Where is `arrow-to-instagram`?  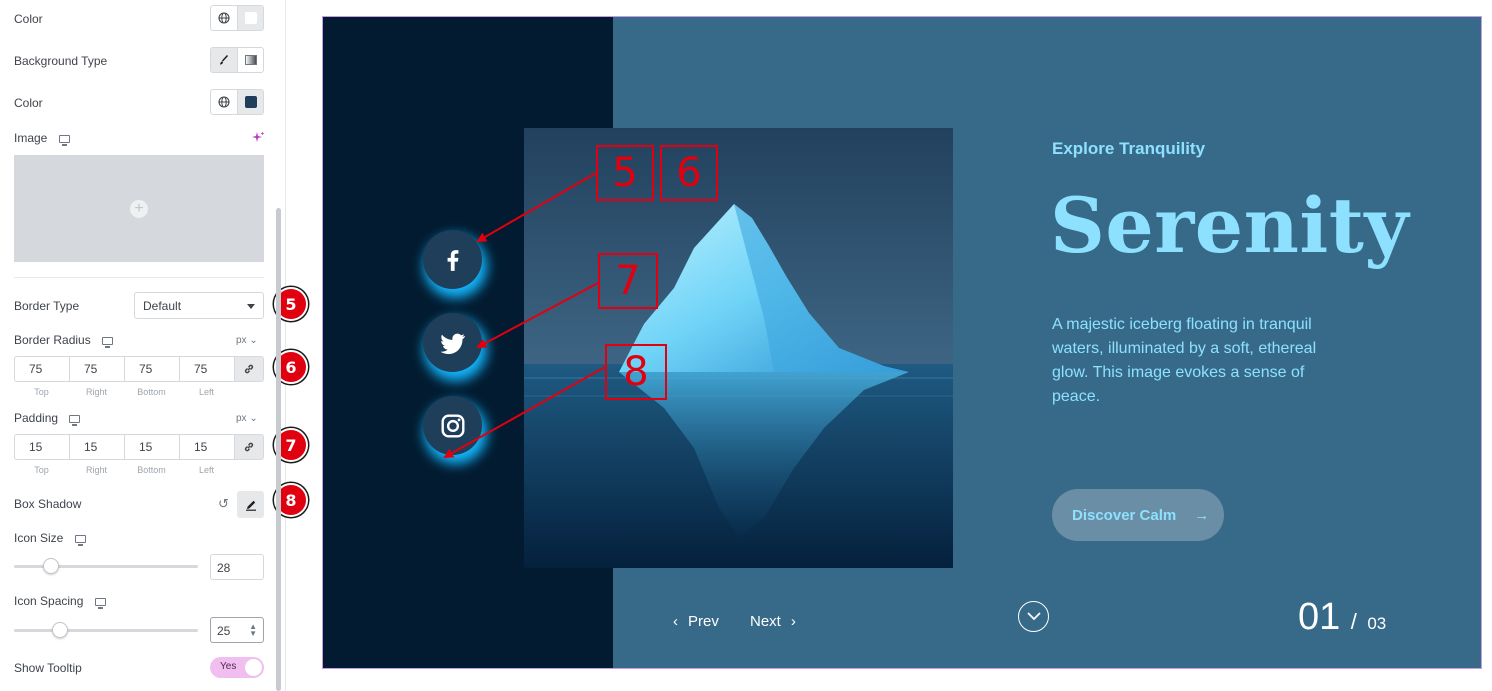
arrow-to-instagram is located at coordinates (524, 412).